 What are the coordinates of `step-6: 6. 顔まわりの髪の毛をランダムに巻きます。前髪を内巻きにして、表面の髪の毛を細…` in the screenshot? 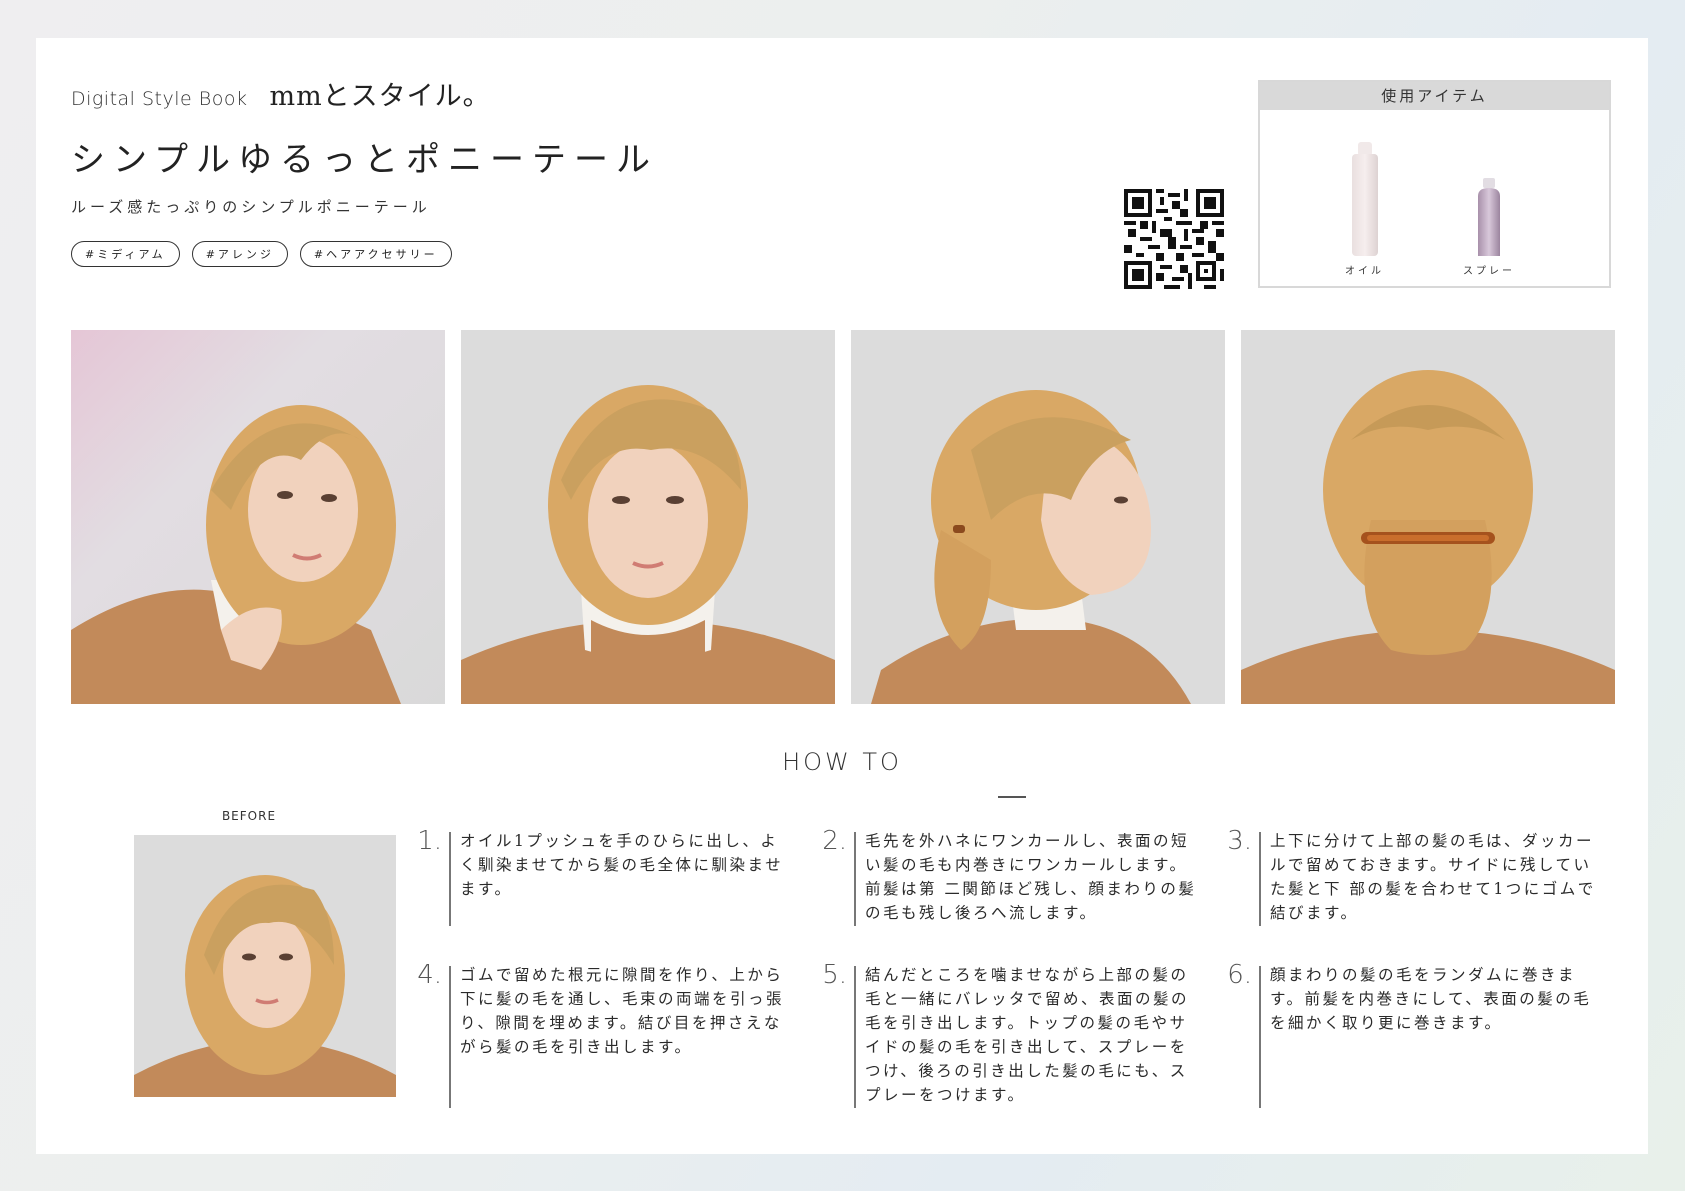 It's located at (1403, 1035).